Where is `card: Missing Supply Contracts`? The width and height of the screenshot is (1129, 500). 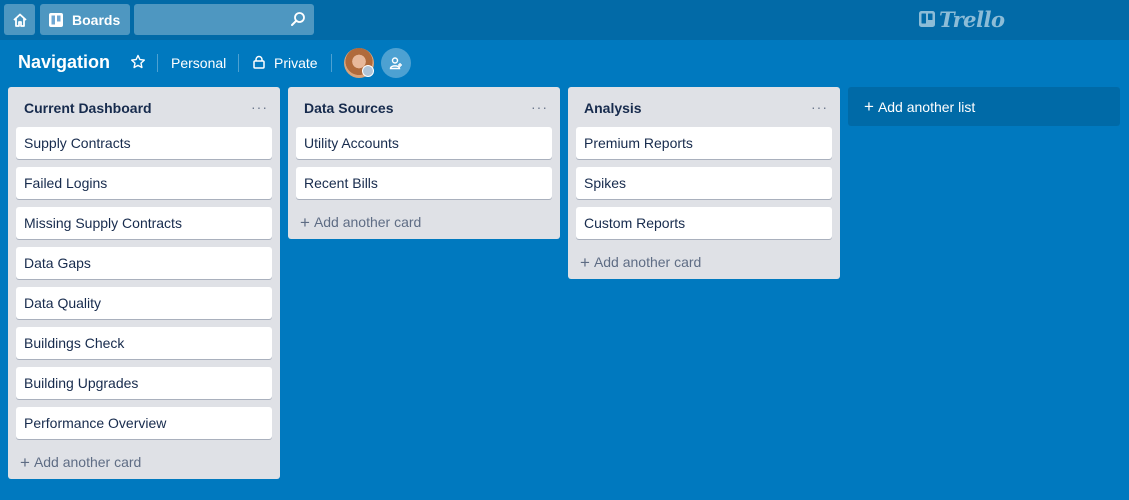 card: Missing Supply Contracts is located at coordinates (144, 223).